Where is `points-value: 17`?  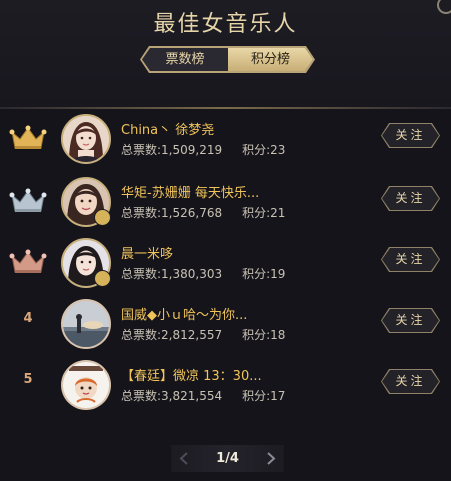 points-value: 17 is located at coordinates (278, 396).